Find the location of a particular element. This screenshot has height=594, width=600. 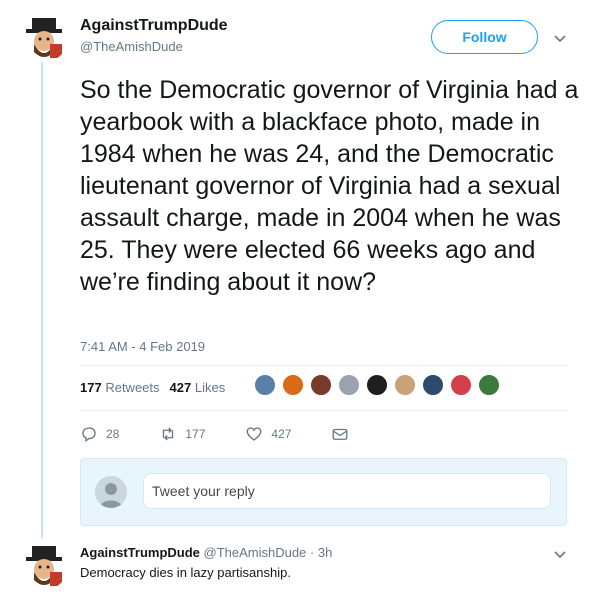

thread-connector-line is located at coordinates (42, 300).